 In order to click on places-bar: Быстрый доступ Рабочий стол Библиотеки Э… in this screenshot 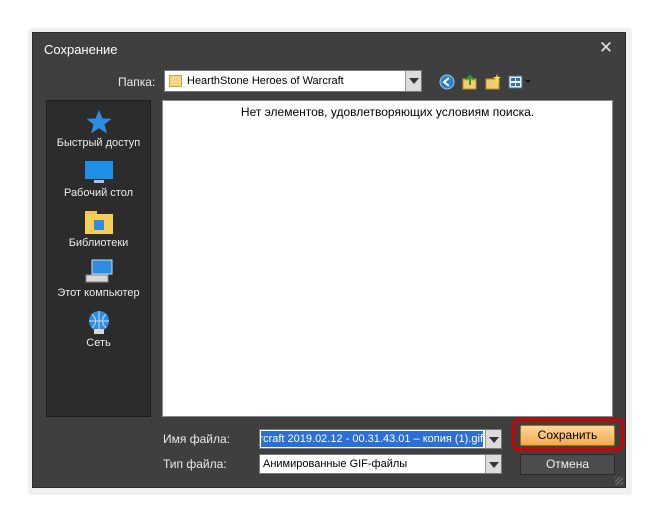, I will do `click(98, 258)`.